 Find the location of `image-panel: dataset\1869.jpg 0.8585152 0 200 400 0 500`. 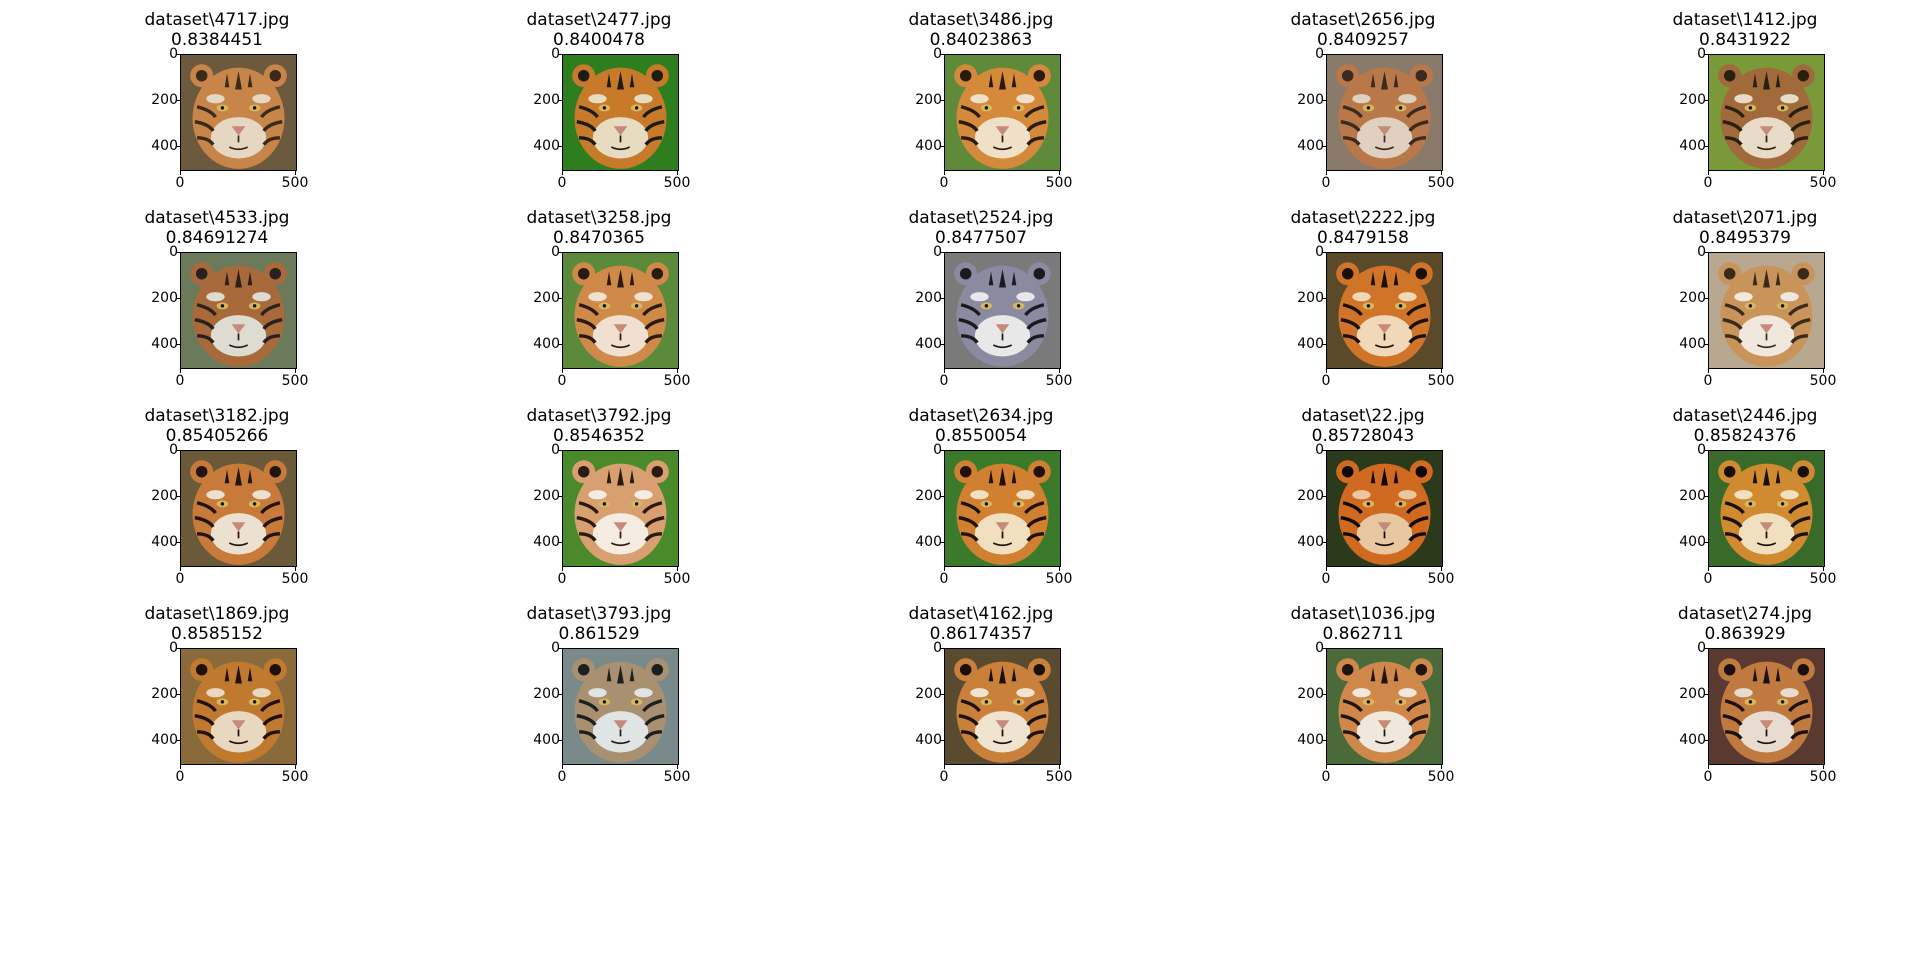

image-panel: dataset\1869.jpg 0.8585152 0 200 400 0 500 is located at coordinates (217, 699).